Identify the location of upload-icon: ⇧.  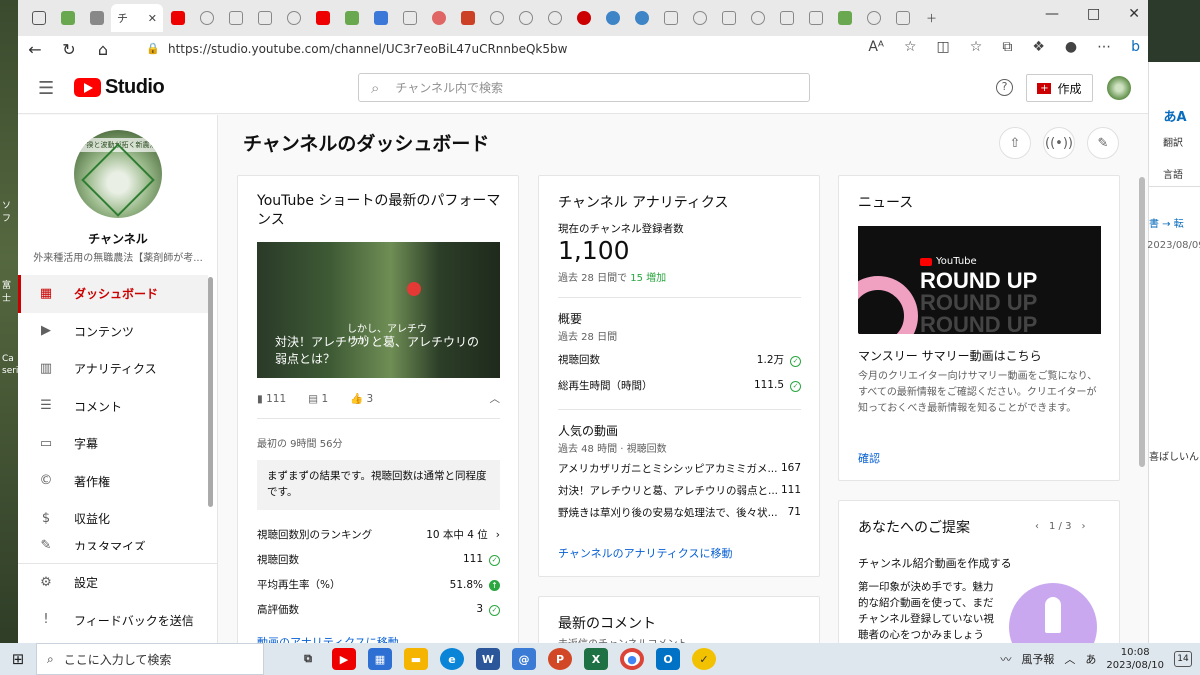
(1015, 143).